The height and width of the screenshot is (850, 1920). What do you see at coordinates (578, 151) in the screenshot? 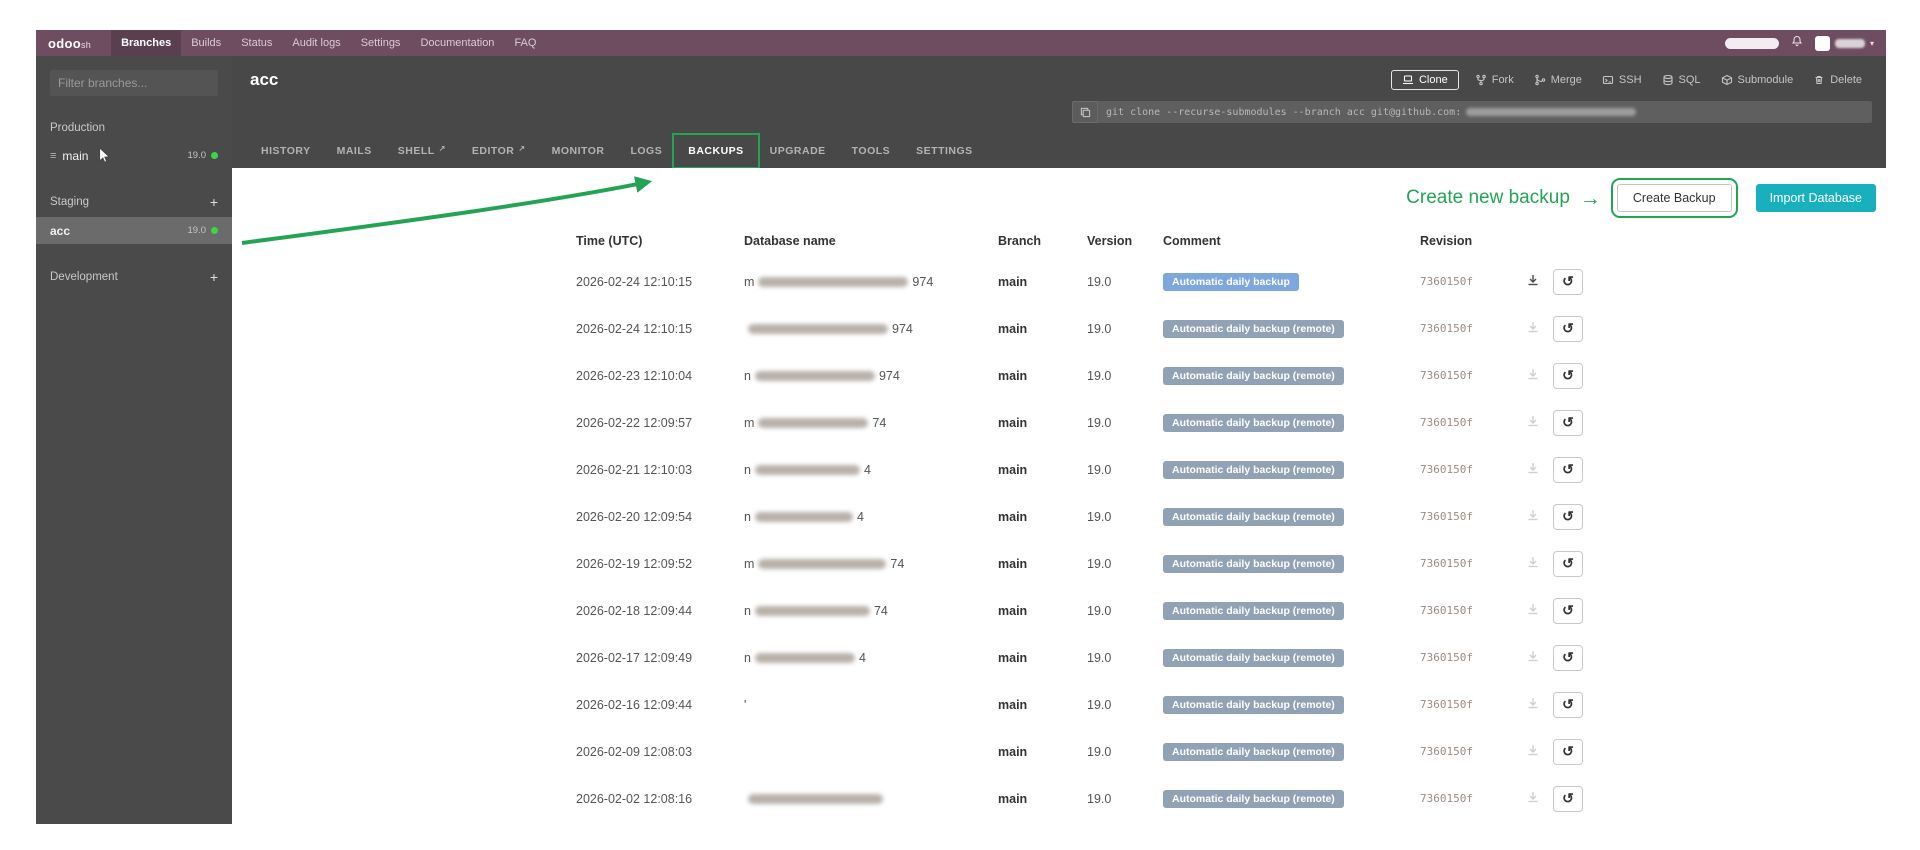
I see `tab-monitor: MONITOR` at bounding box center [578, 151].